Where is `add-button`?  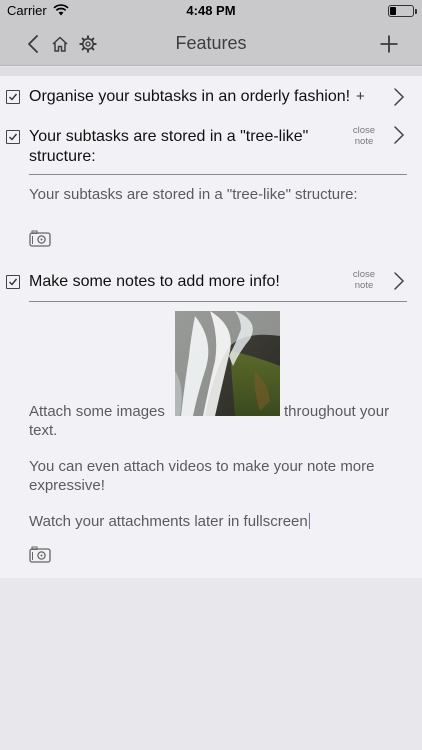 add-button is located at coordinates (389, 44).